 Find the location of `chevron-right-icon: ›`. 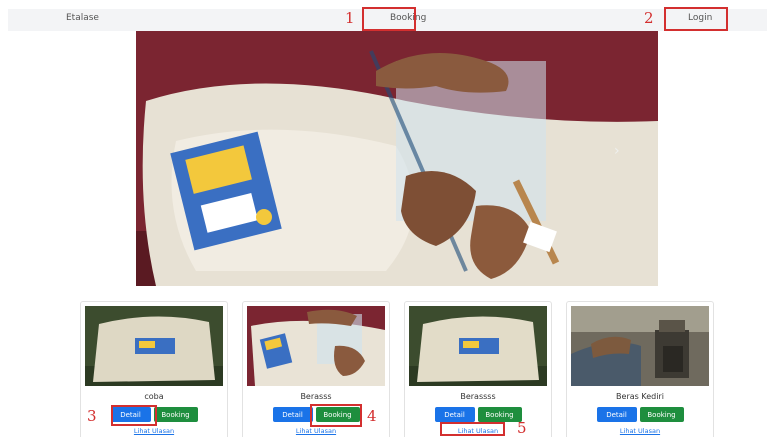

chevron-right-icon: › is located at coordinates (617, 151).